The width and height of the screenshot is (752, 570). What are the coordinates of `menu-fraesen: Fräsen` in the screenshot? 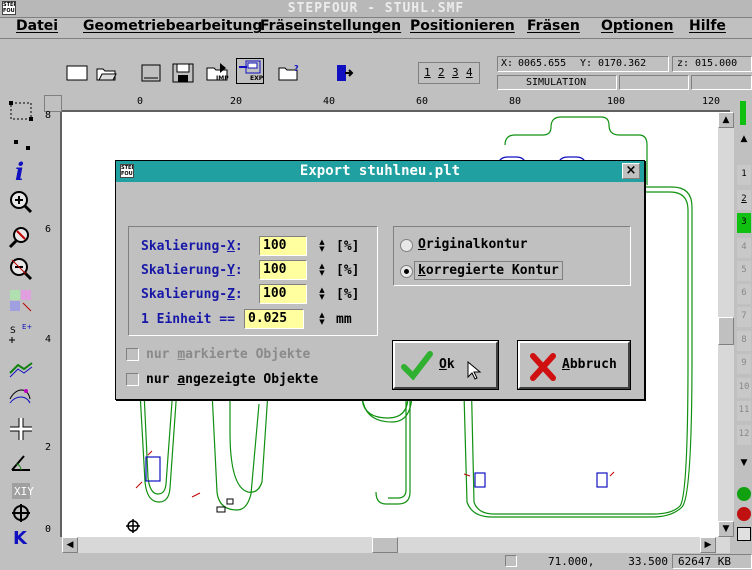 It's located at (553, 26).